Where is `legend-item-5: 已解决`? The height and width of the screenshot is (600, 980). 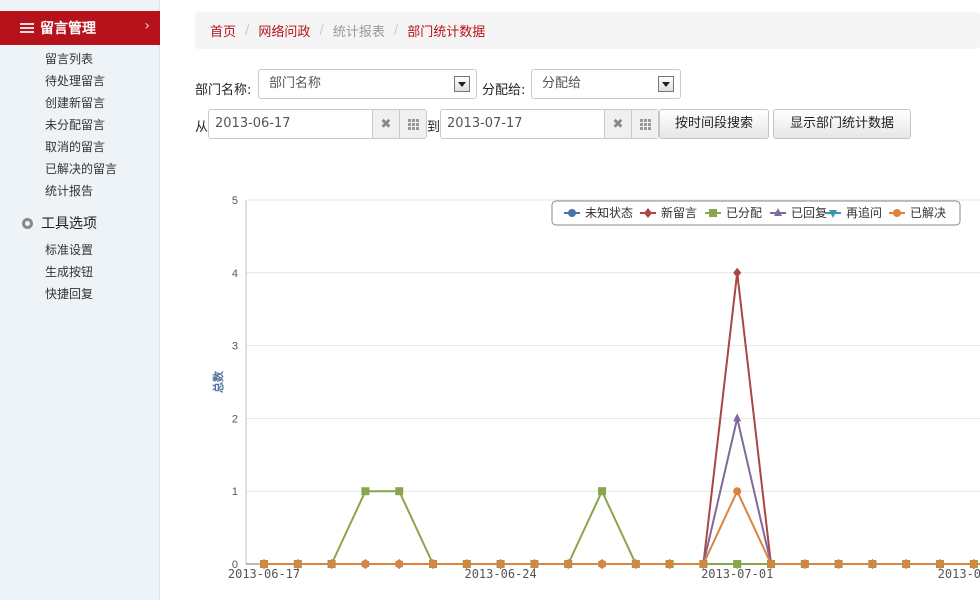
legend-item-5: 已解决 is located at coordinates (928, 213).